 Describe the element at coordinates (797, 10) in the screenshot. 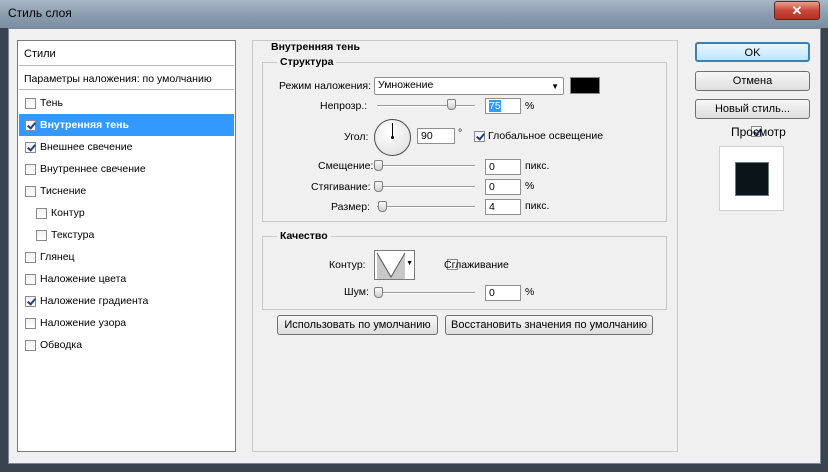

I see `close-button: ✕` at that location.